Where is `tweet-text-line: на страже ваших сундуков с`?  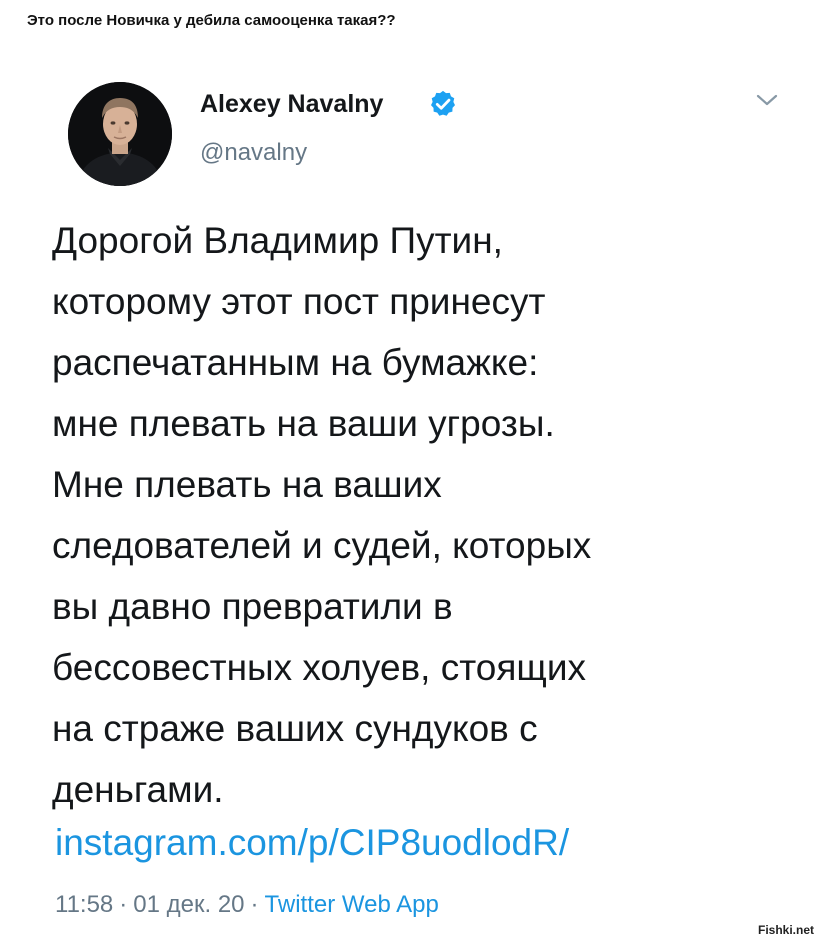 tweet-text-line: на страже ваших сундуков с is located at coordinates (295, 728).